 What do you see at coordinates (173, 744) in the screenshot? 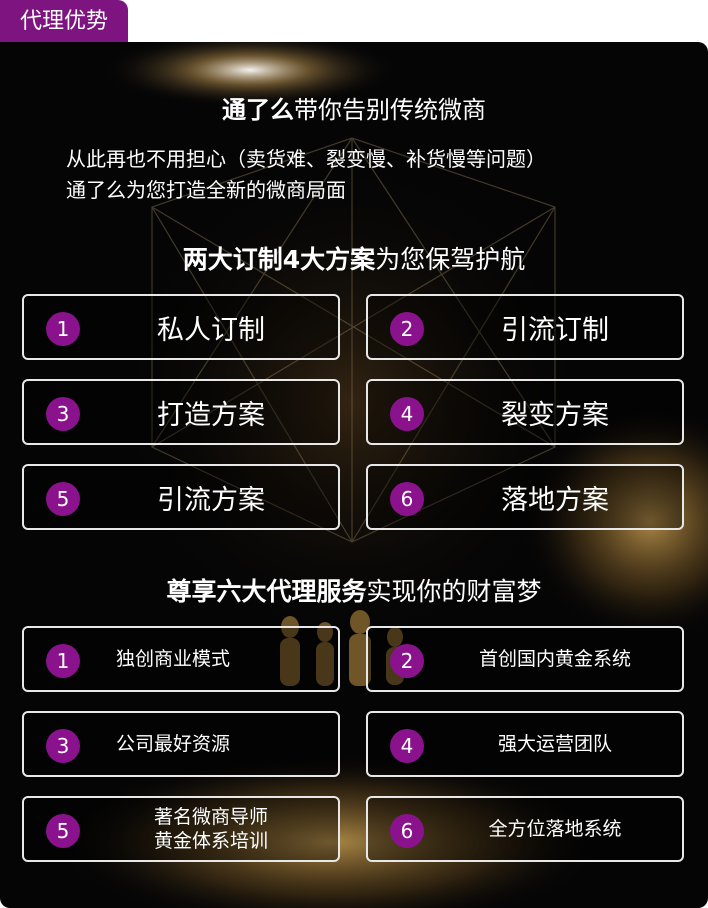
I see `service-label: 公司最好资源` at bounding box center [173, 744].